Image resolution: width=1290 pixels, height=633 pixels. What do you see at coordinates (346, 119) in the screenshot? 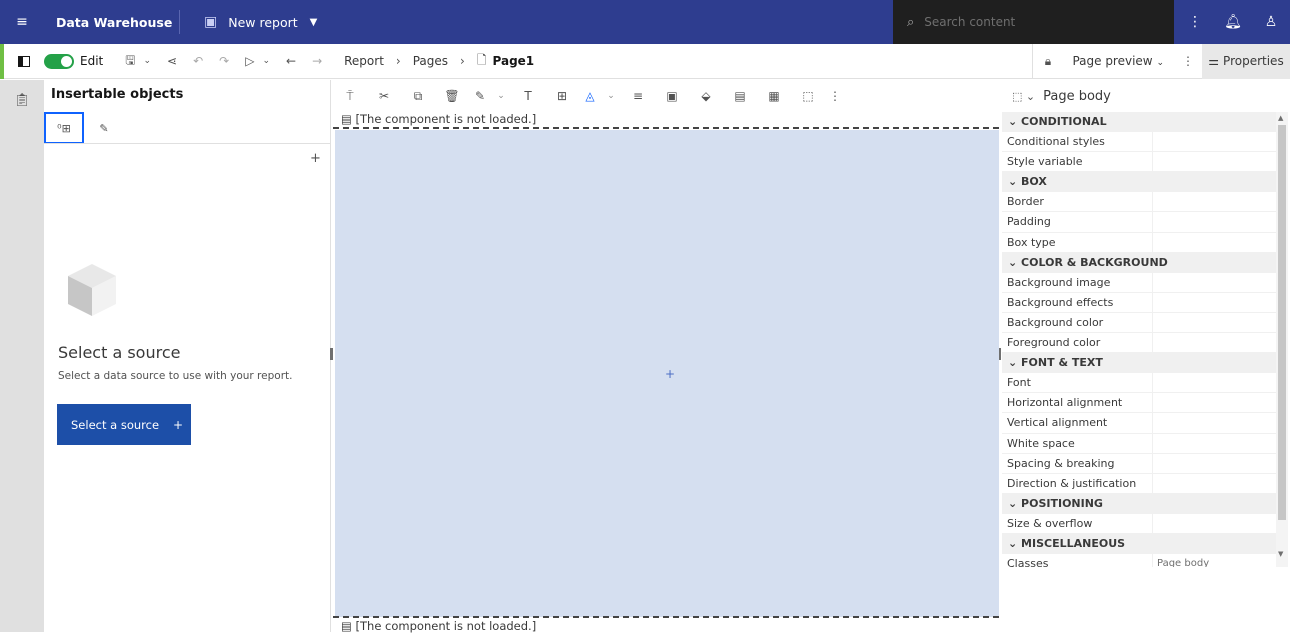
I see `component-icon: ▤` at bounding box center [346, 119].